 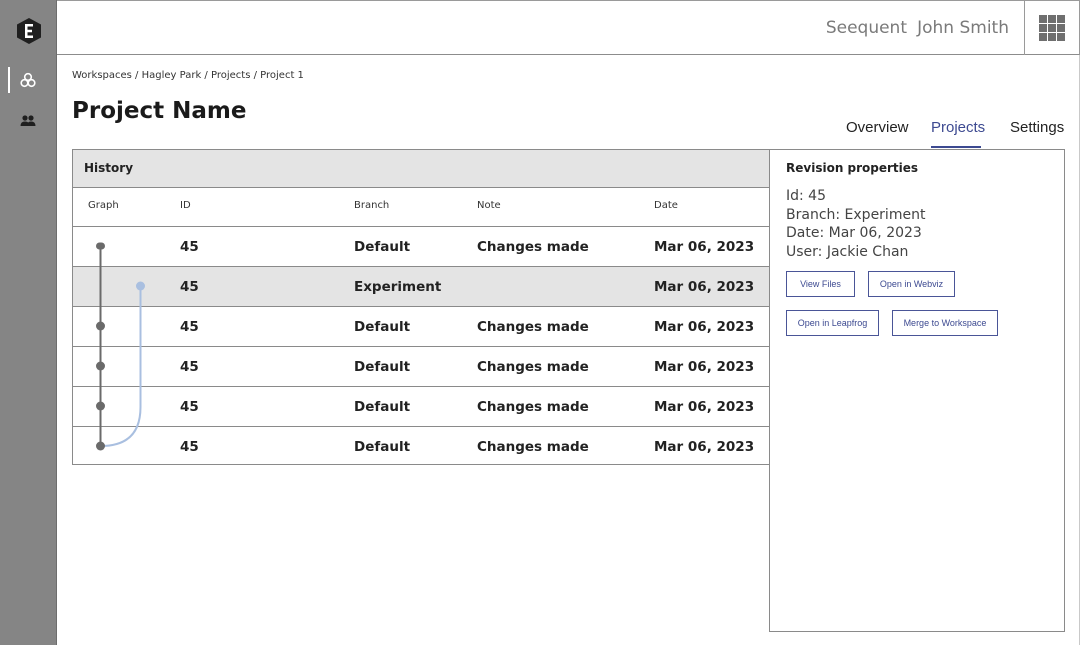 I want to click on breadcrumb-projects: Projects, so click(x=230, y=75).